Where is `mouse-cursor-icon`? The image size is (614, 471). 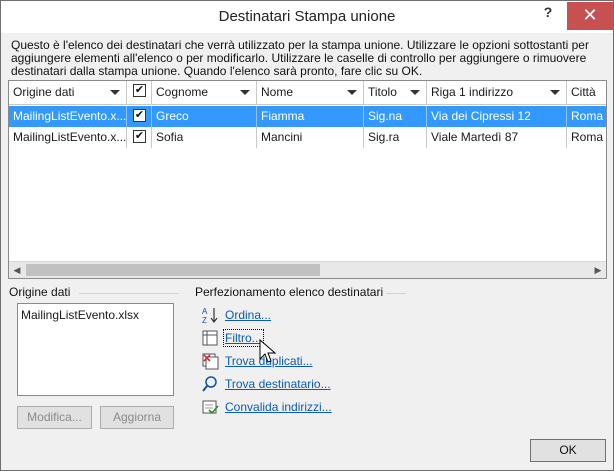 mouse-cursor-icon is located at coordinates (268, 351).